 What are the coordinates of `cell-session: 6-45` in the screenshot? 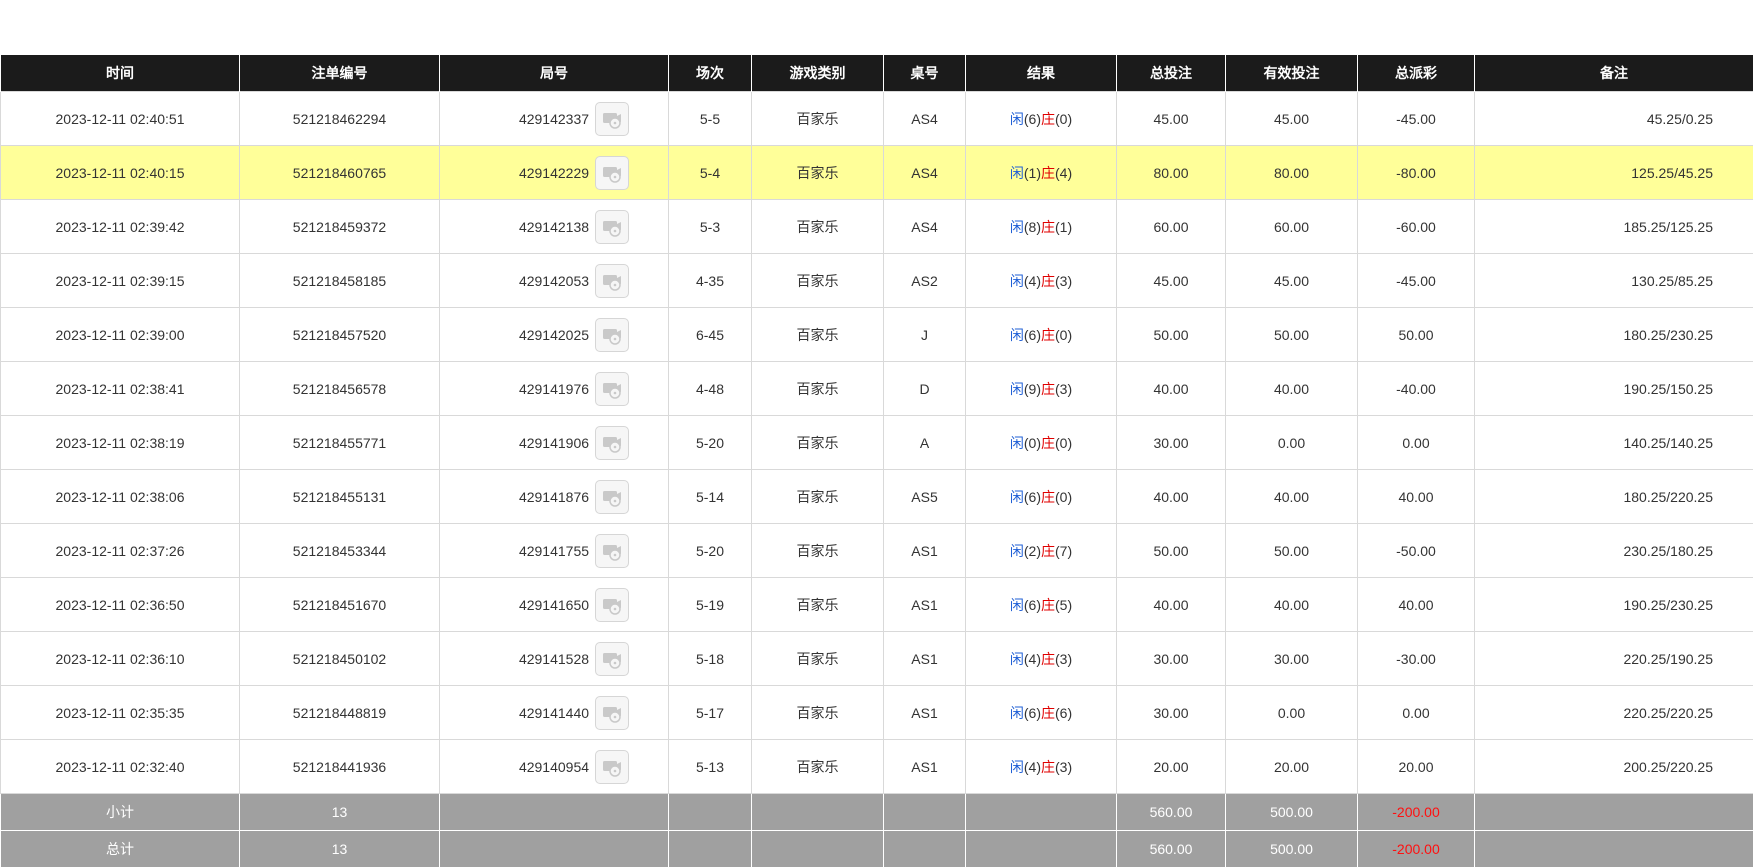 It's located at (710, 335).